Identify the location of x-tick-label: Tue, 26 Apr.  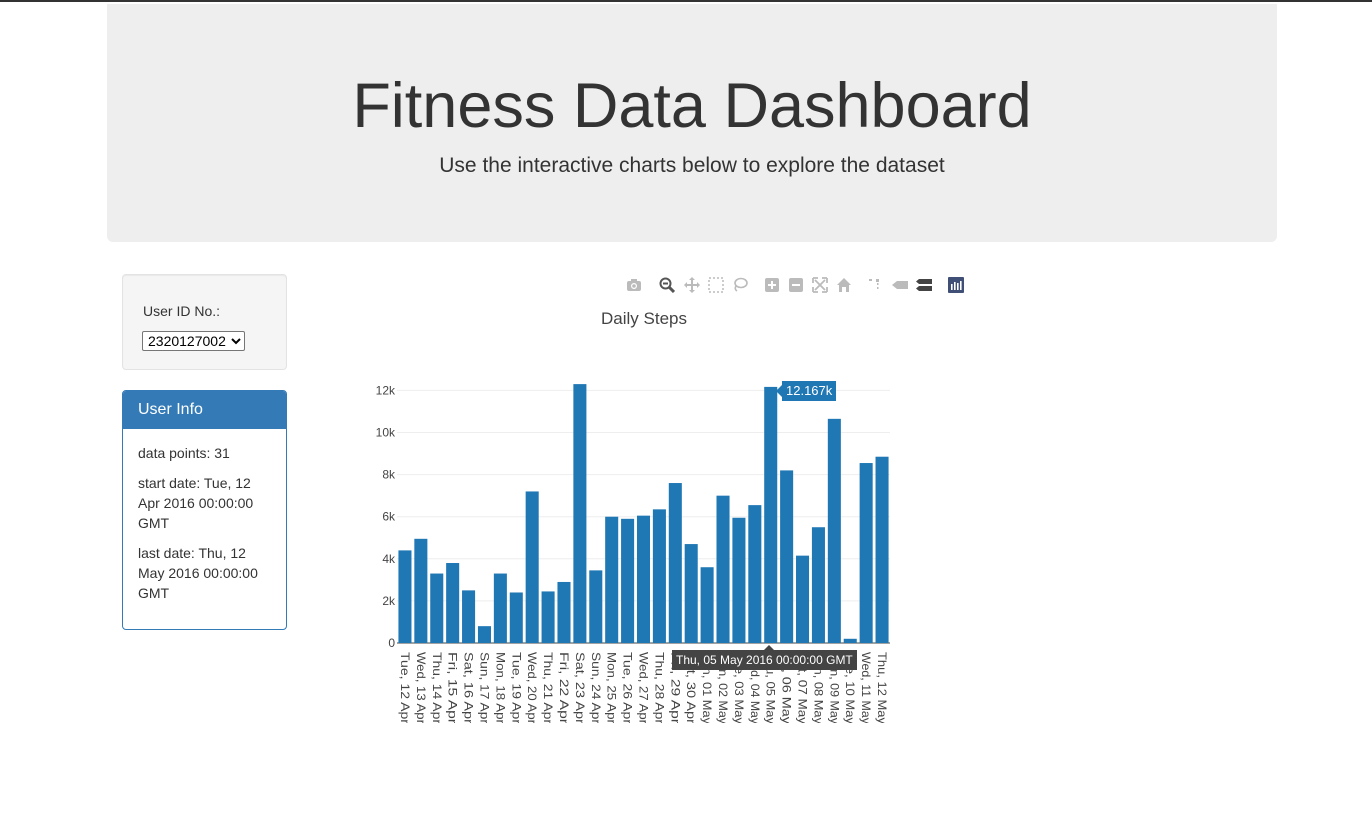
(628, 688).